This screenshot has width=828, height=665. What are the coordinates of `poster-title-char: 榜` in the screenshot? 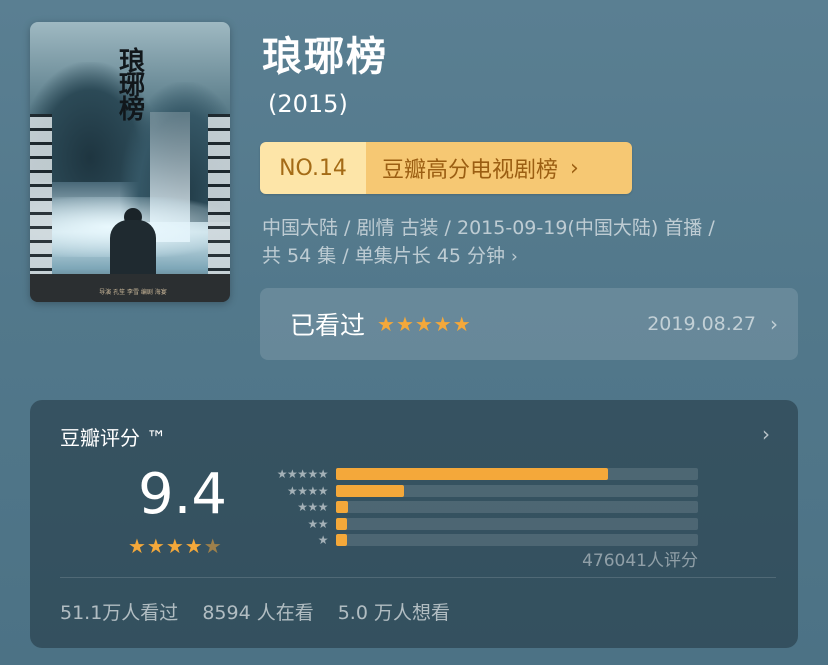 It's located at (131, 110).